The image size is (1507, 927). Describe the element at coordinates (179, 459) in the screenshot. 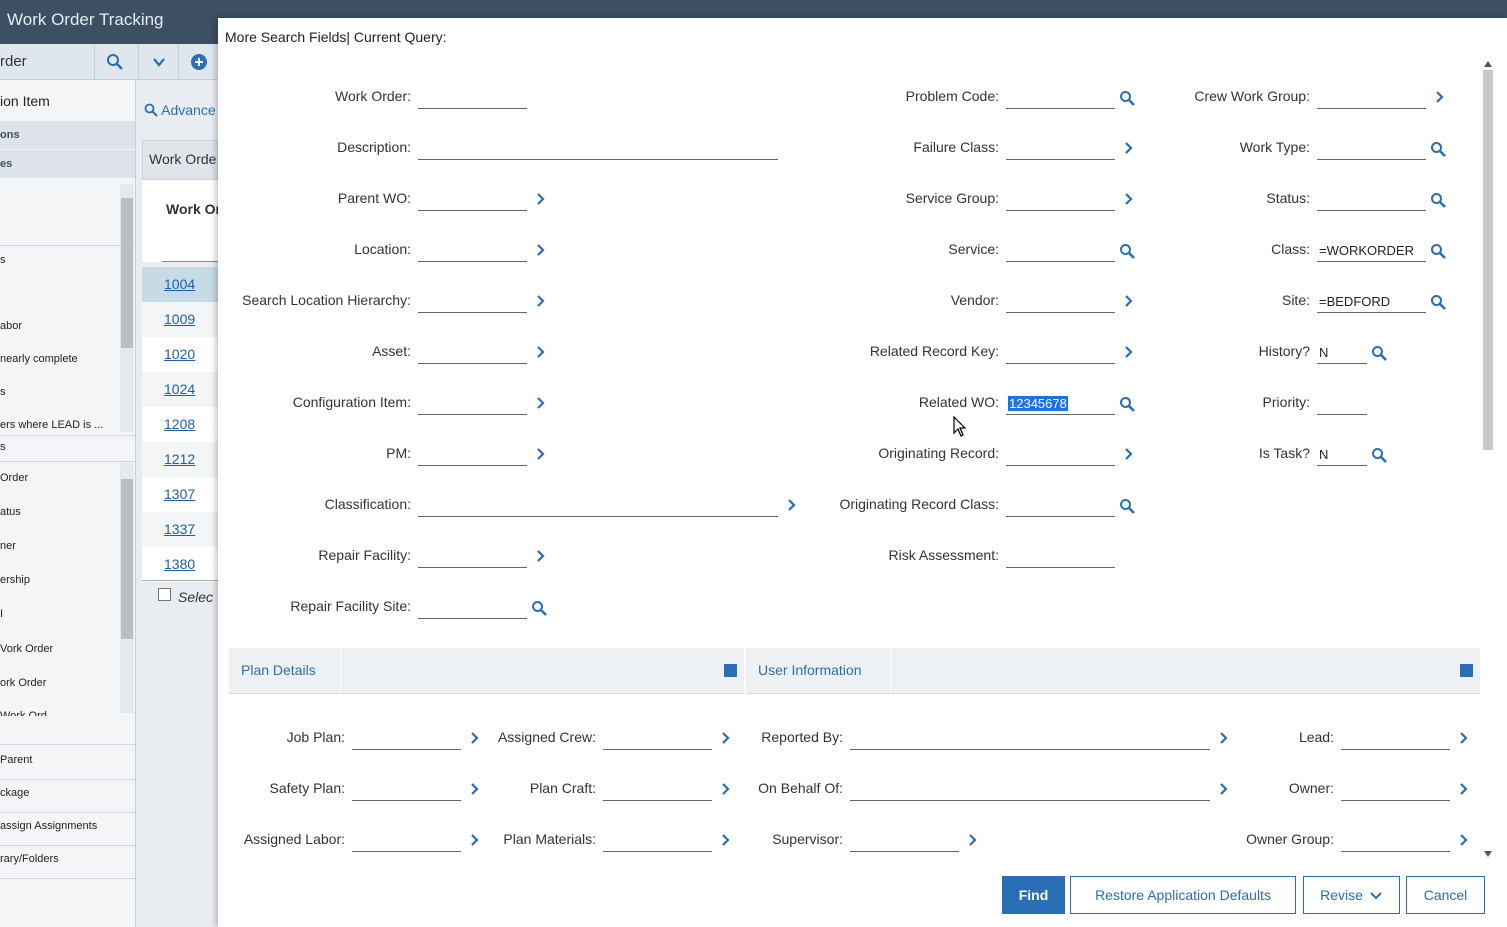

I see `work-order-link: 1212` at that location.